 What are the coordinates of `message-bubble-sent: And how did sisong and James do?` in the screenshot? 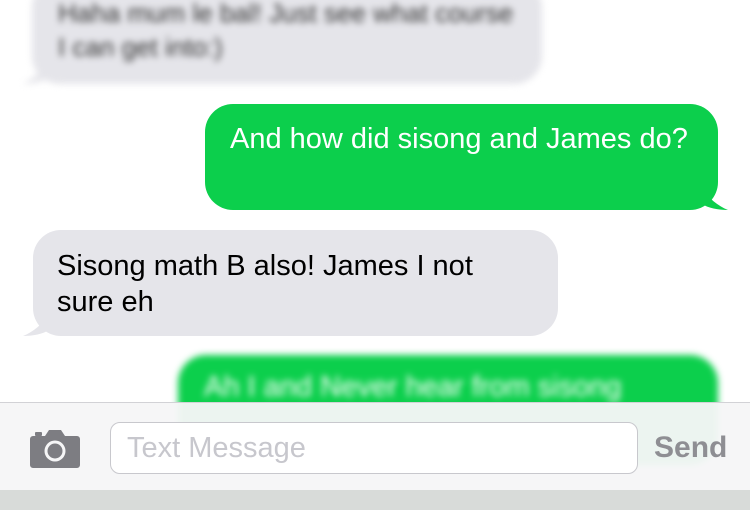 It's located at (466, 157).